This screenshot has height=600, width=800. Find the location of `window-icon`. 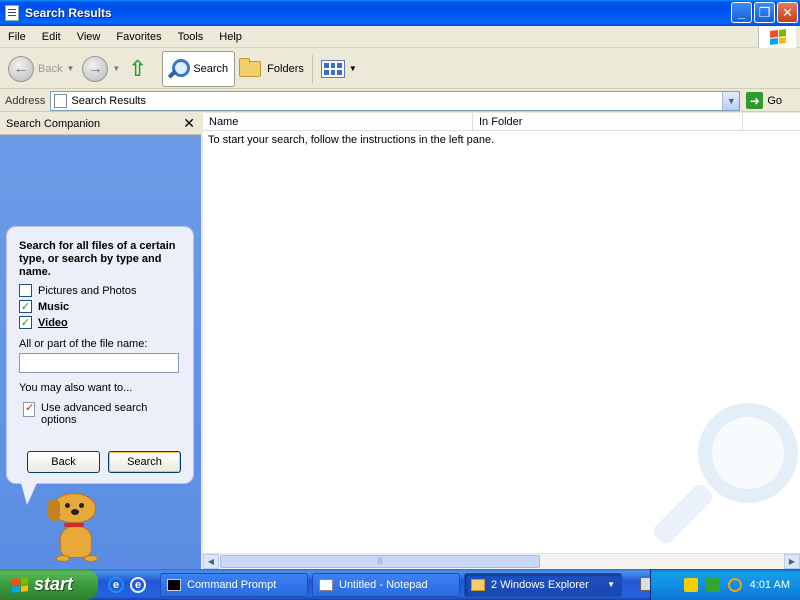

window-icon is located at coordinates (12, 13).